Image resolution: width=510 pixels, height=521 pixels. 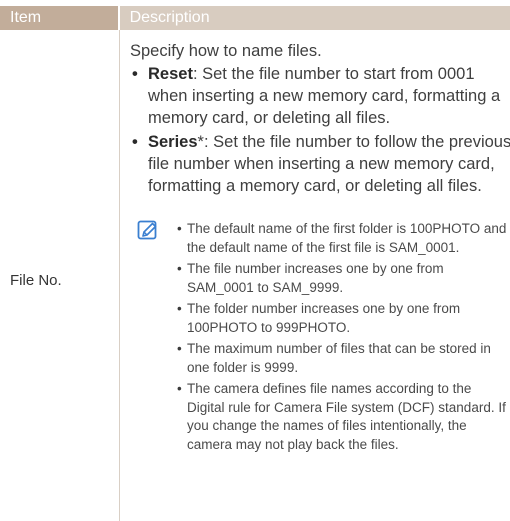 I want to click on column-divider, so click(x=119, y=275).